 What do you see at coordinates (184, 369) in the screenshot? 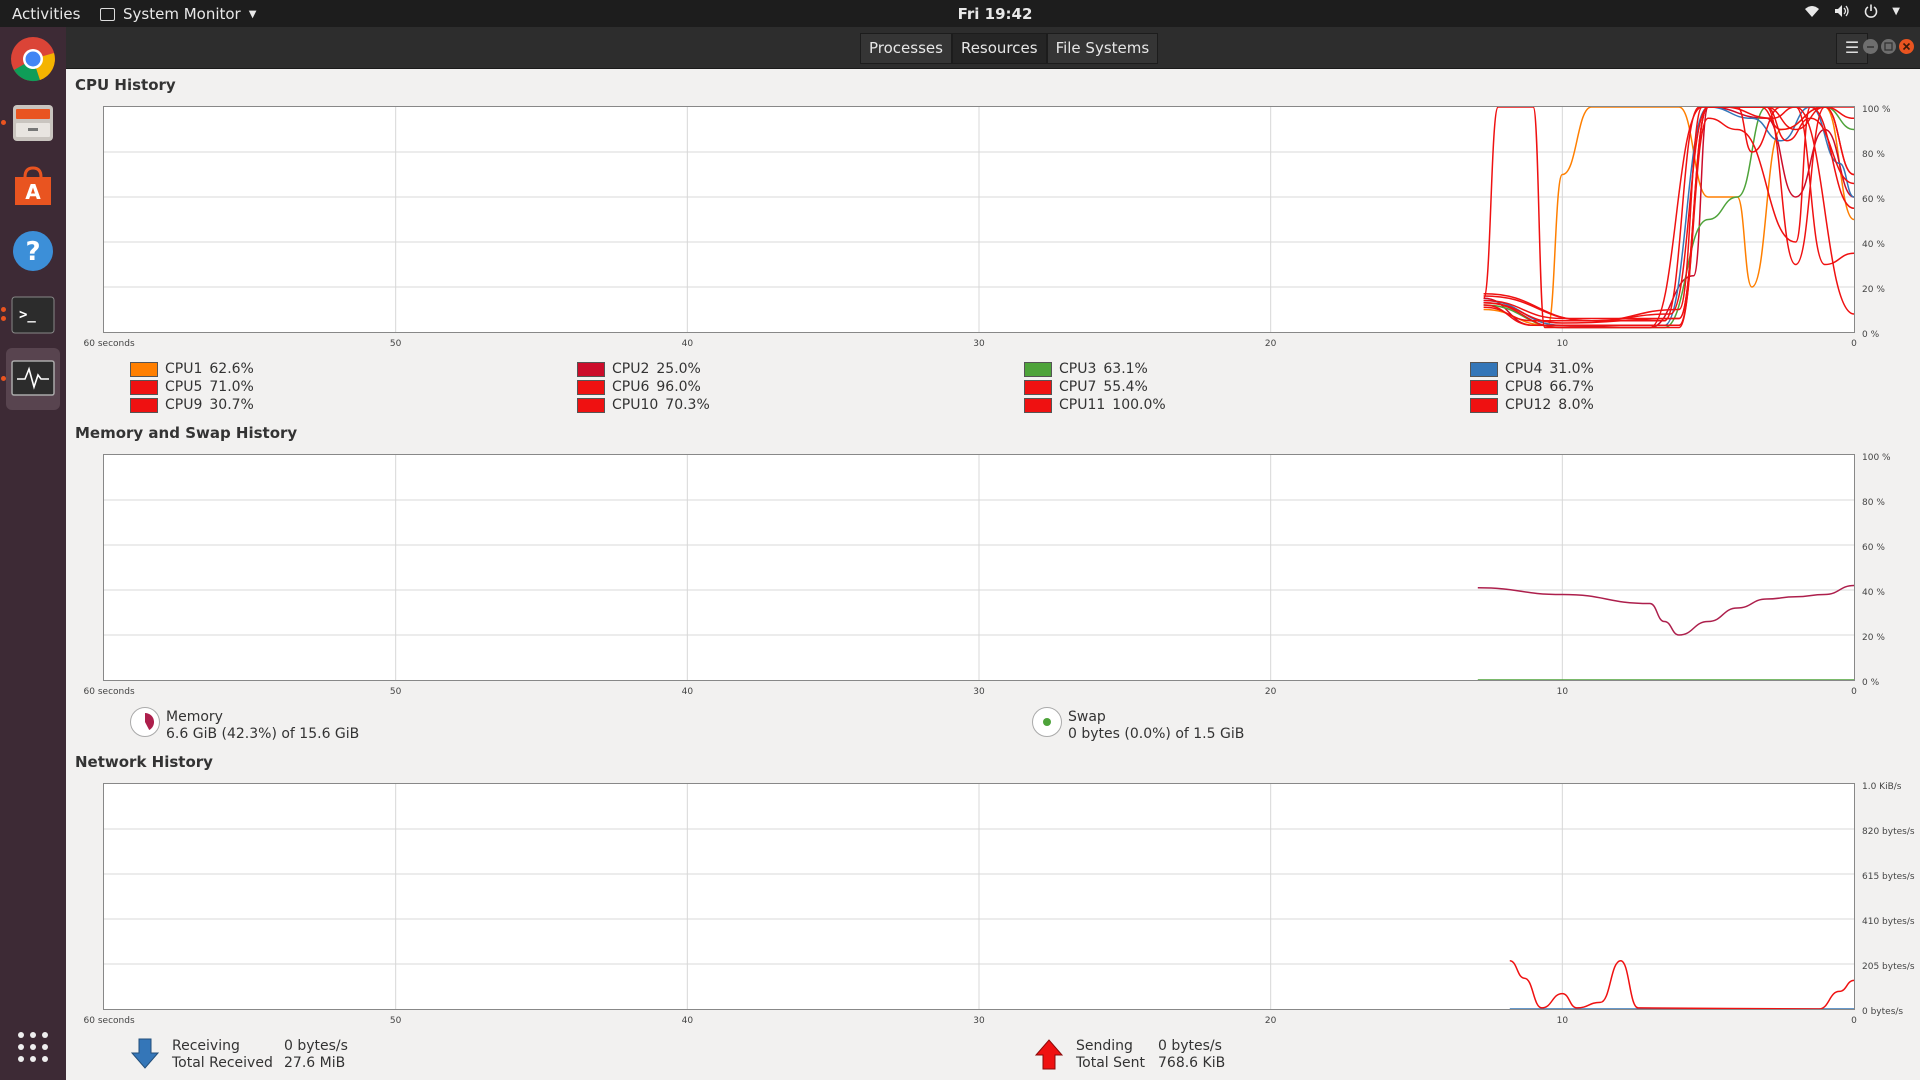
I see `cpu-label: CPU1` at bounding box center [184, 369].